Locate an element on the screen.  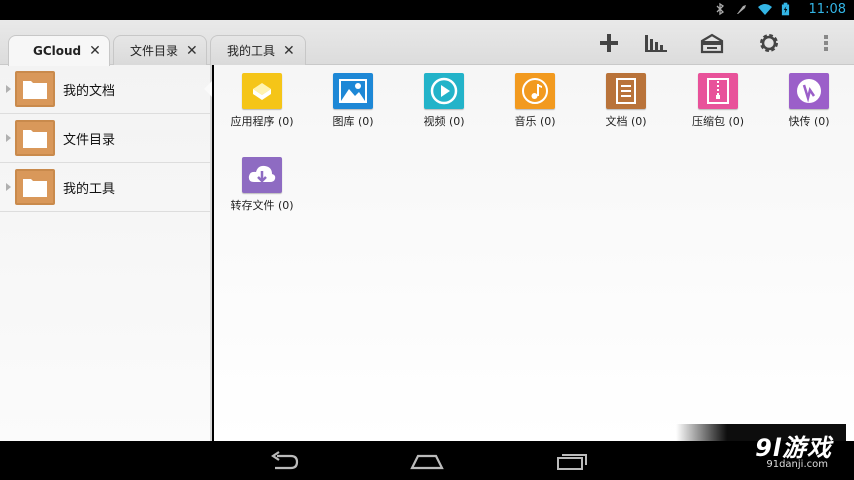
sidebar-item-my-tools: 我的工具 is located at coordinates (105, 187).